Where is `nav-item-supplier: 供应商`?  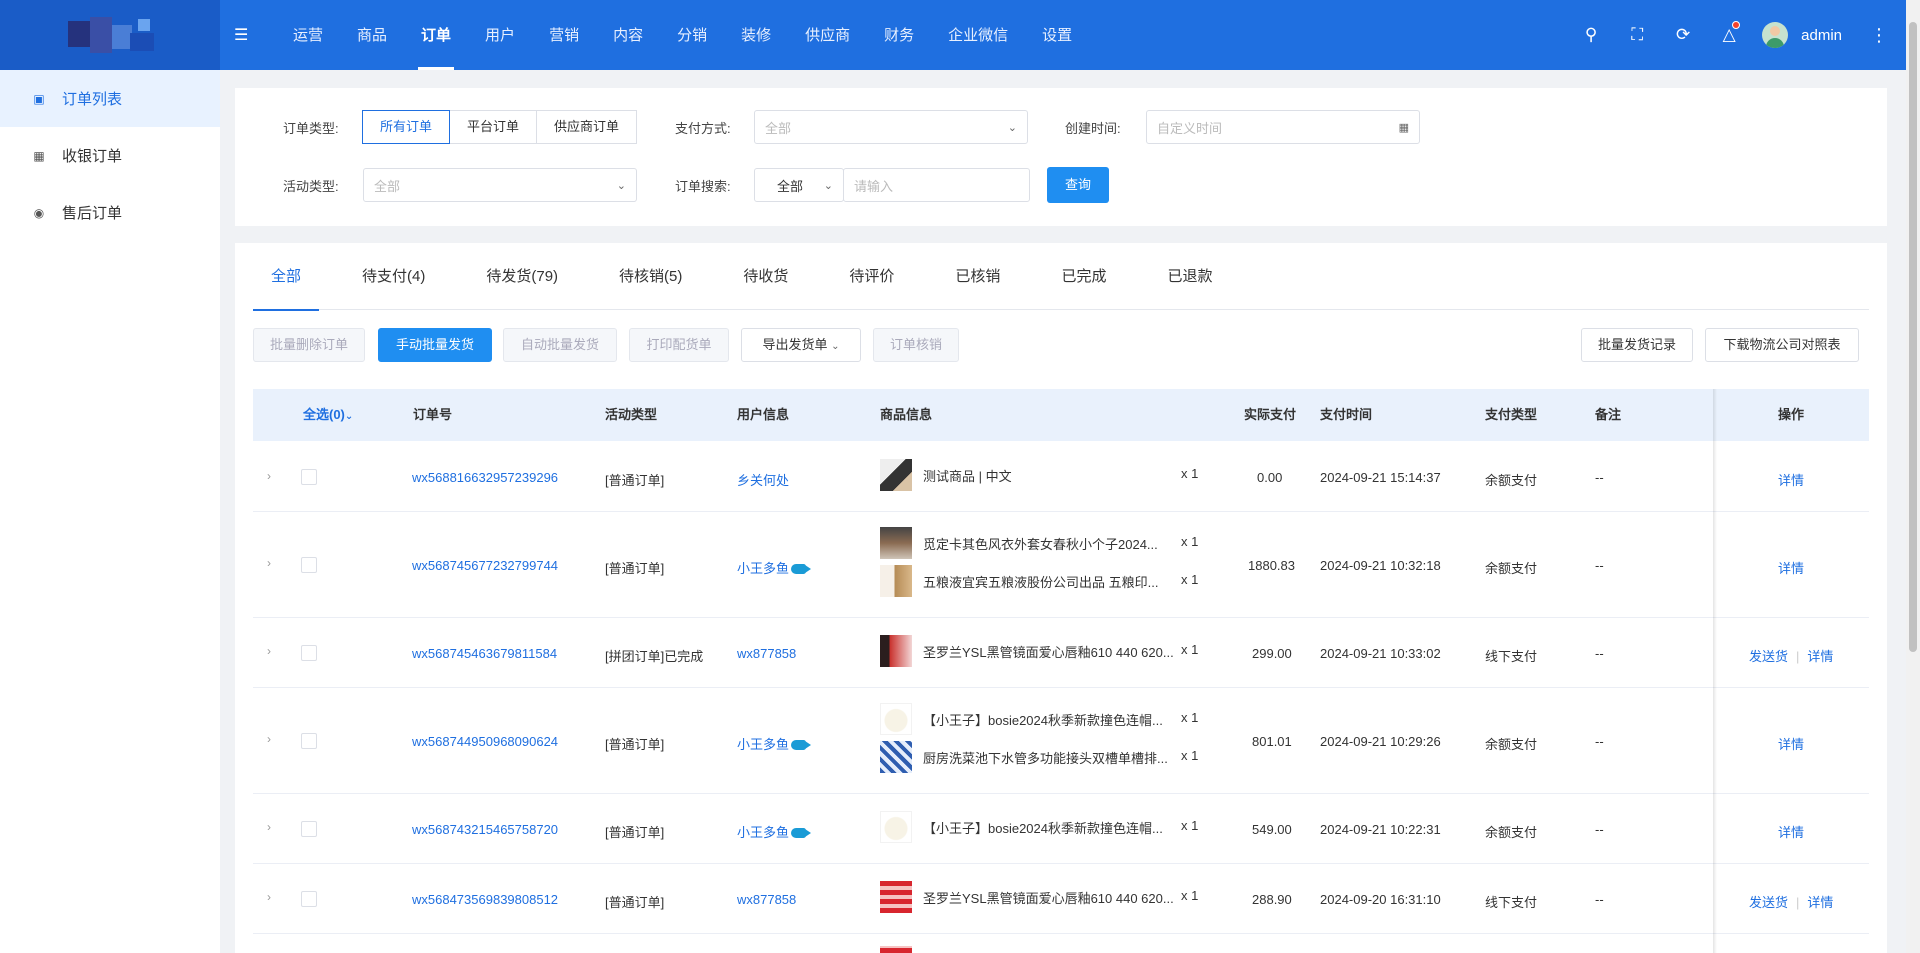 nav-item-supplier: 供应商 is located at coordinates (827, 35).